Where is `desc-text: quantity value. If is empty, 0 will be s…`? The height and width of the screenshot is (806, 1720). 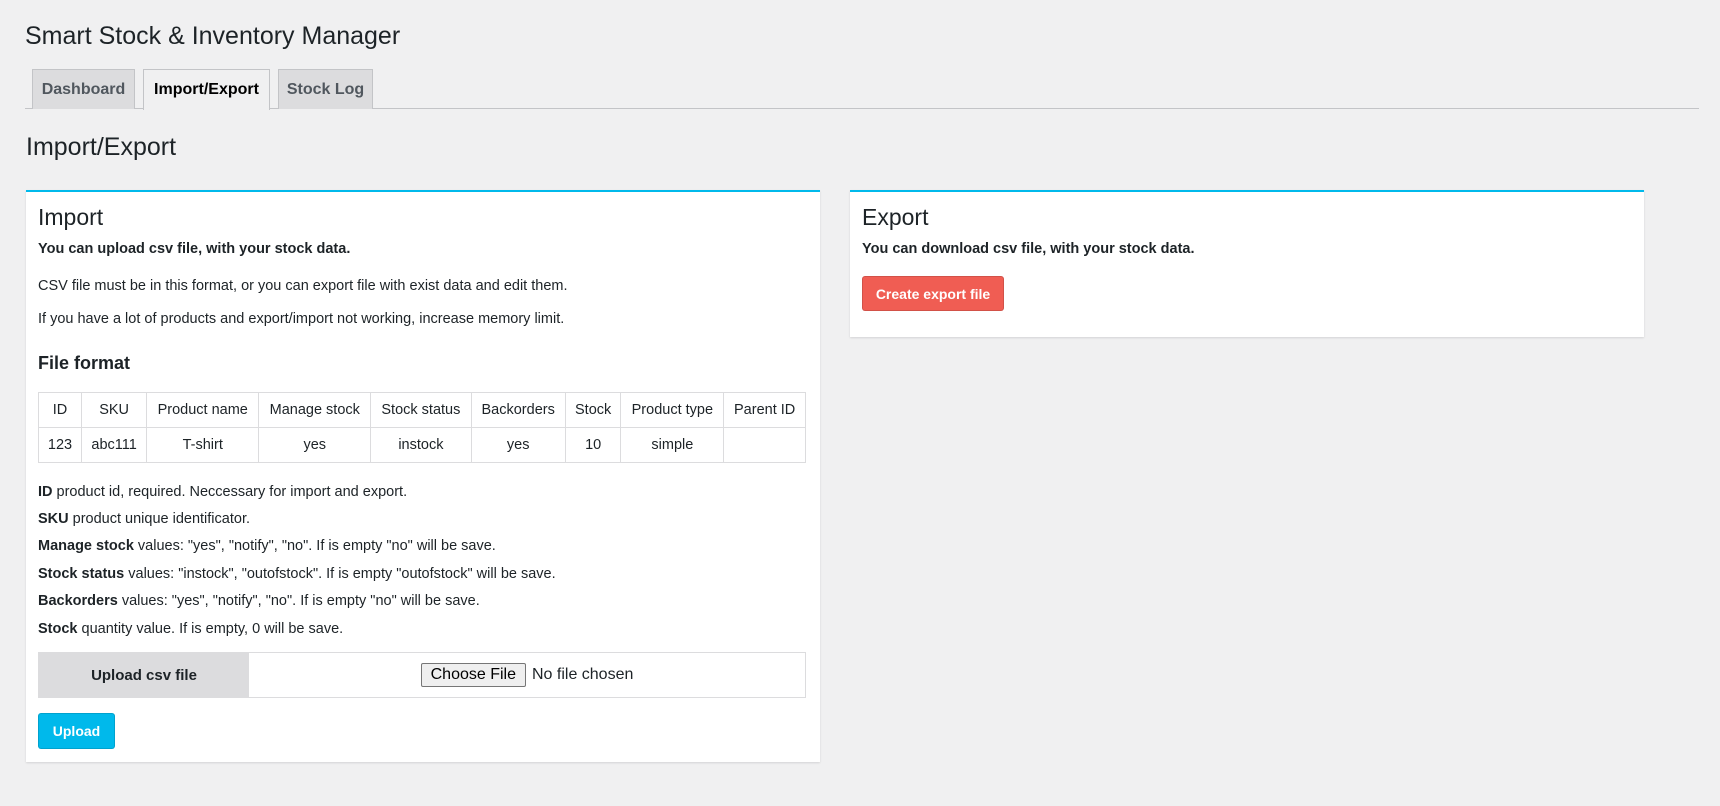 desc-text: quantity value. If is empty, 0 will be s… is located at coordinates (210, 629).